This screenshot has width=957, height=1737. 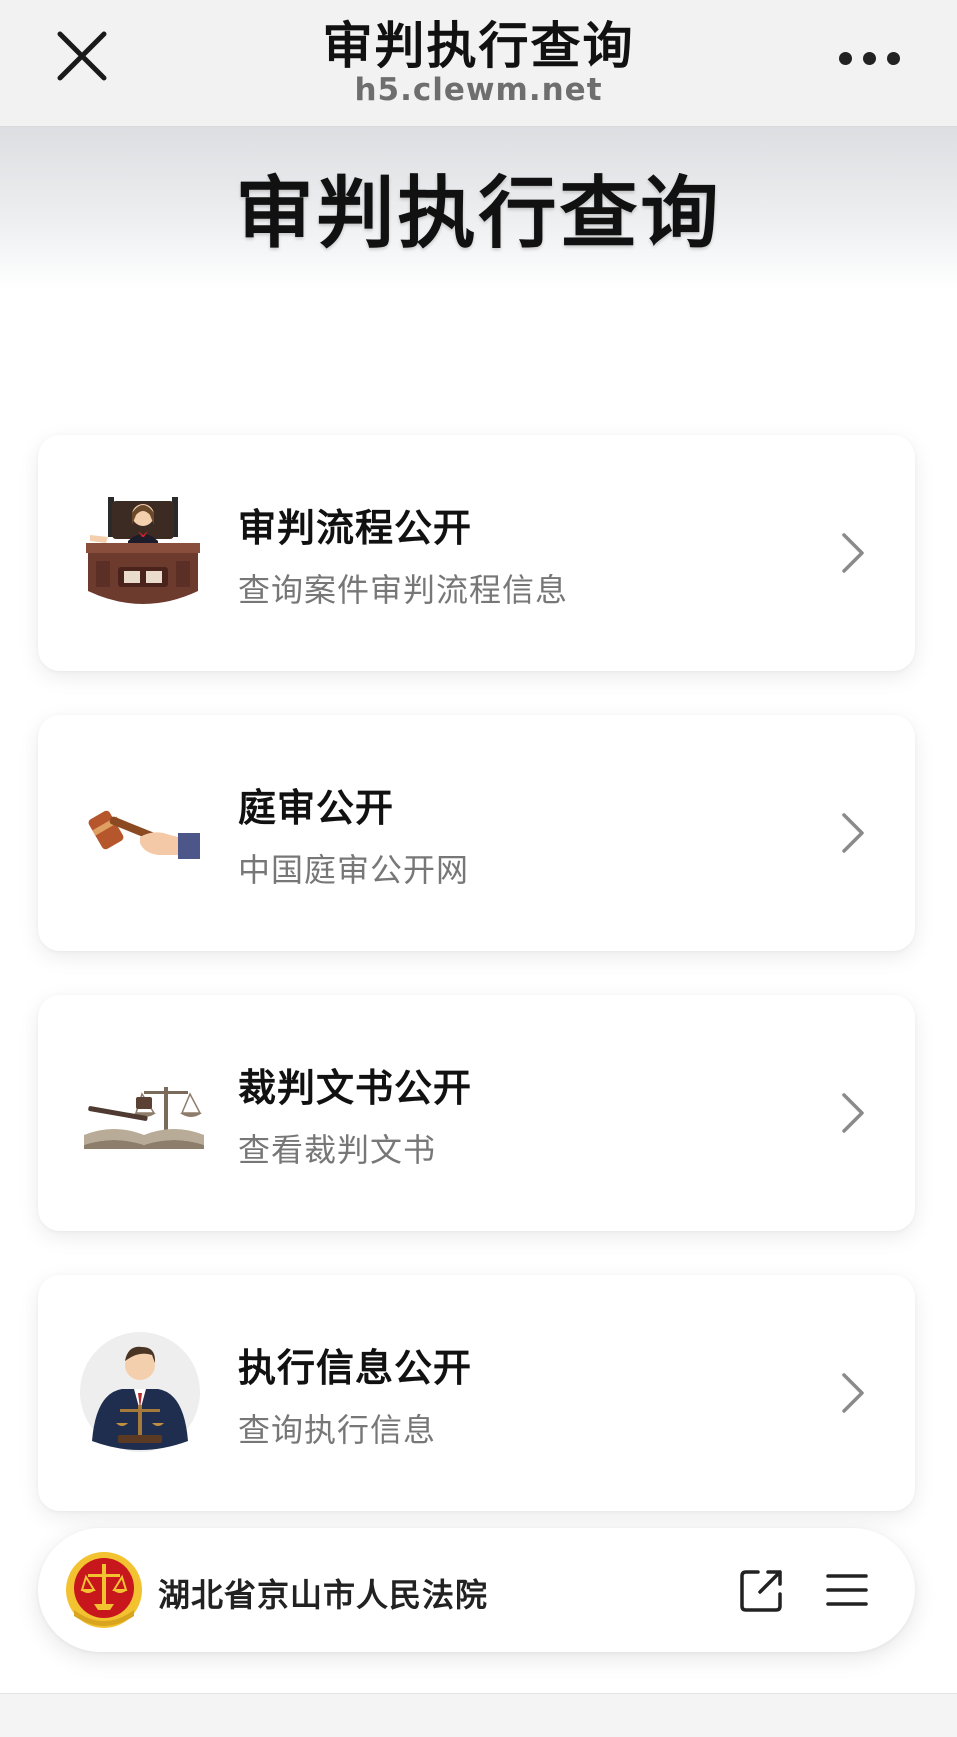 What do you see at coordinates (762, 1590) in the screenshot?
I see `share-icon` at bounding box center [762, 1590].